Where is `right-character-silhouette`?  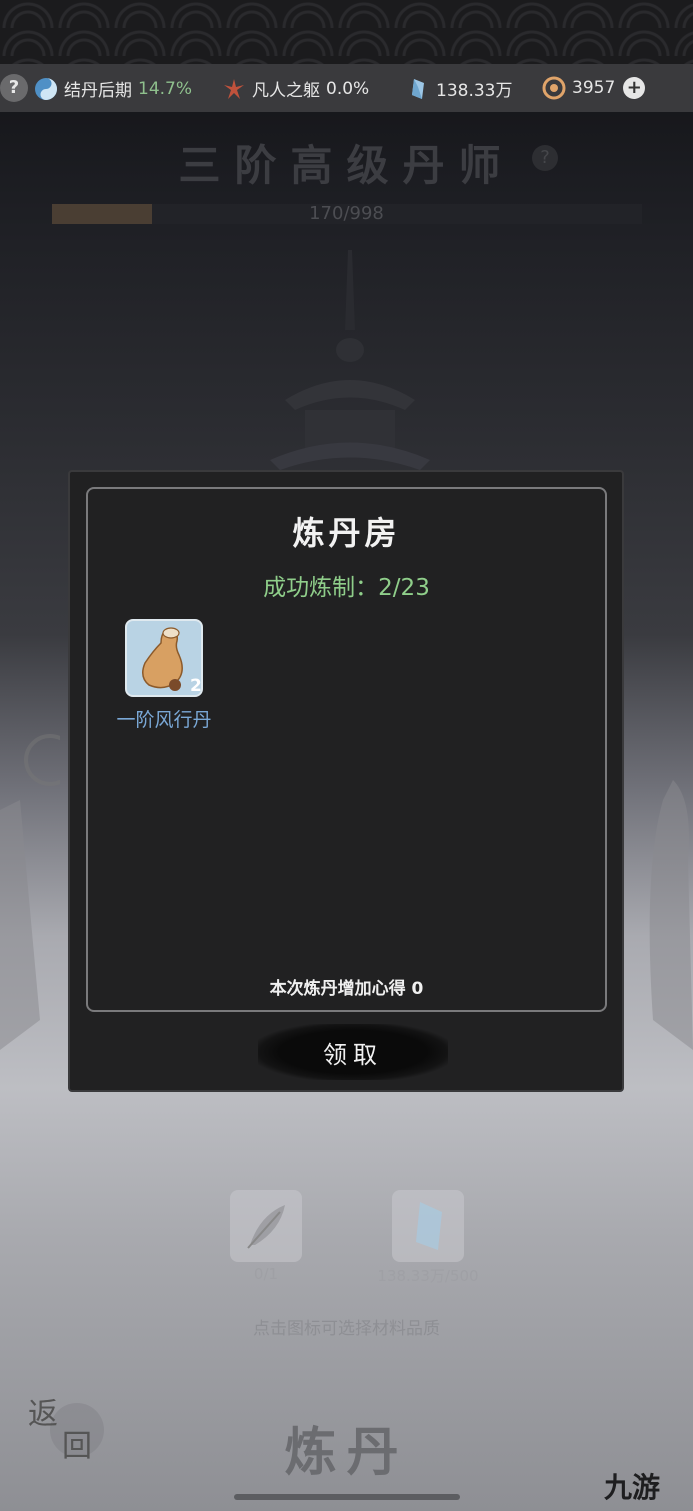
right-character-silhouette is located at coordinates (671, 915).